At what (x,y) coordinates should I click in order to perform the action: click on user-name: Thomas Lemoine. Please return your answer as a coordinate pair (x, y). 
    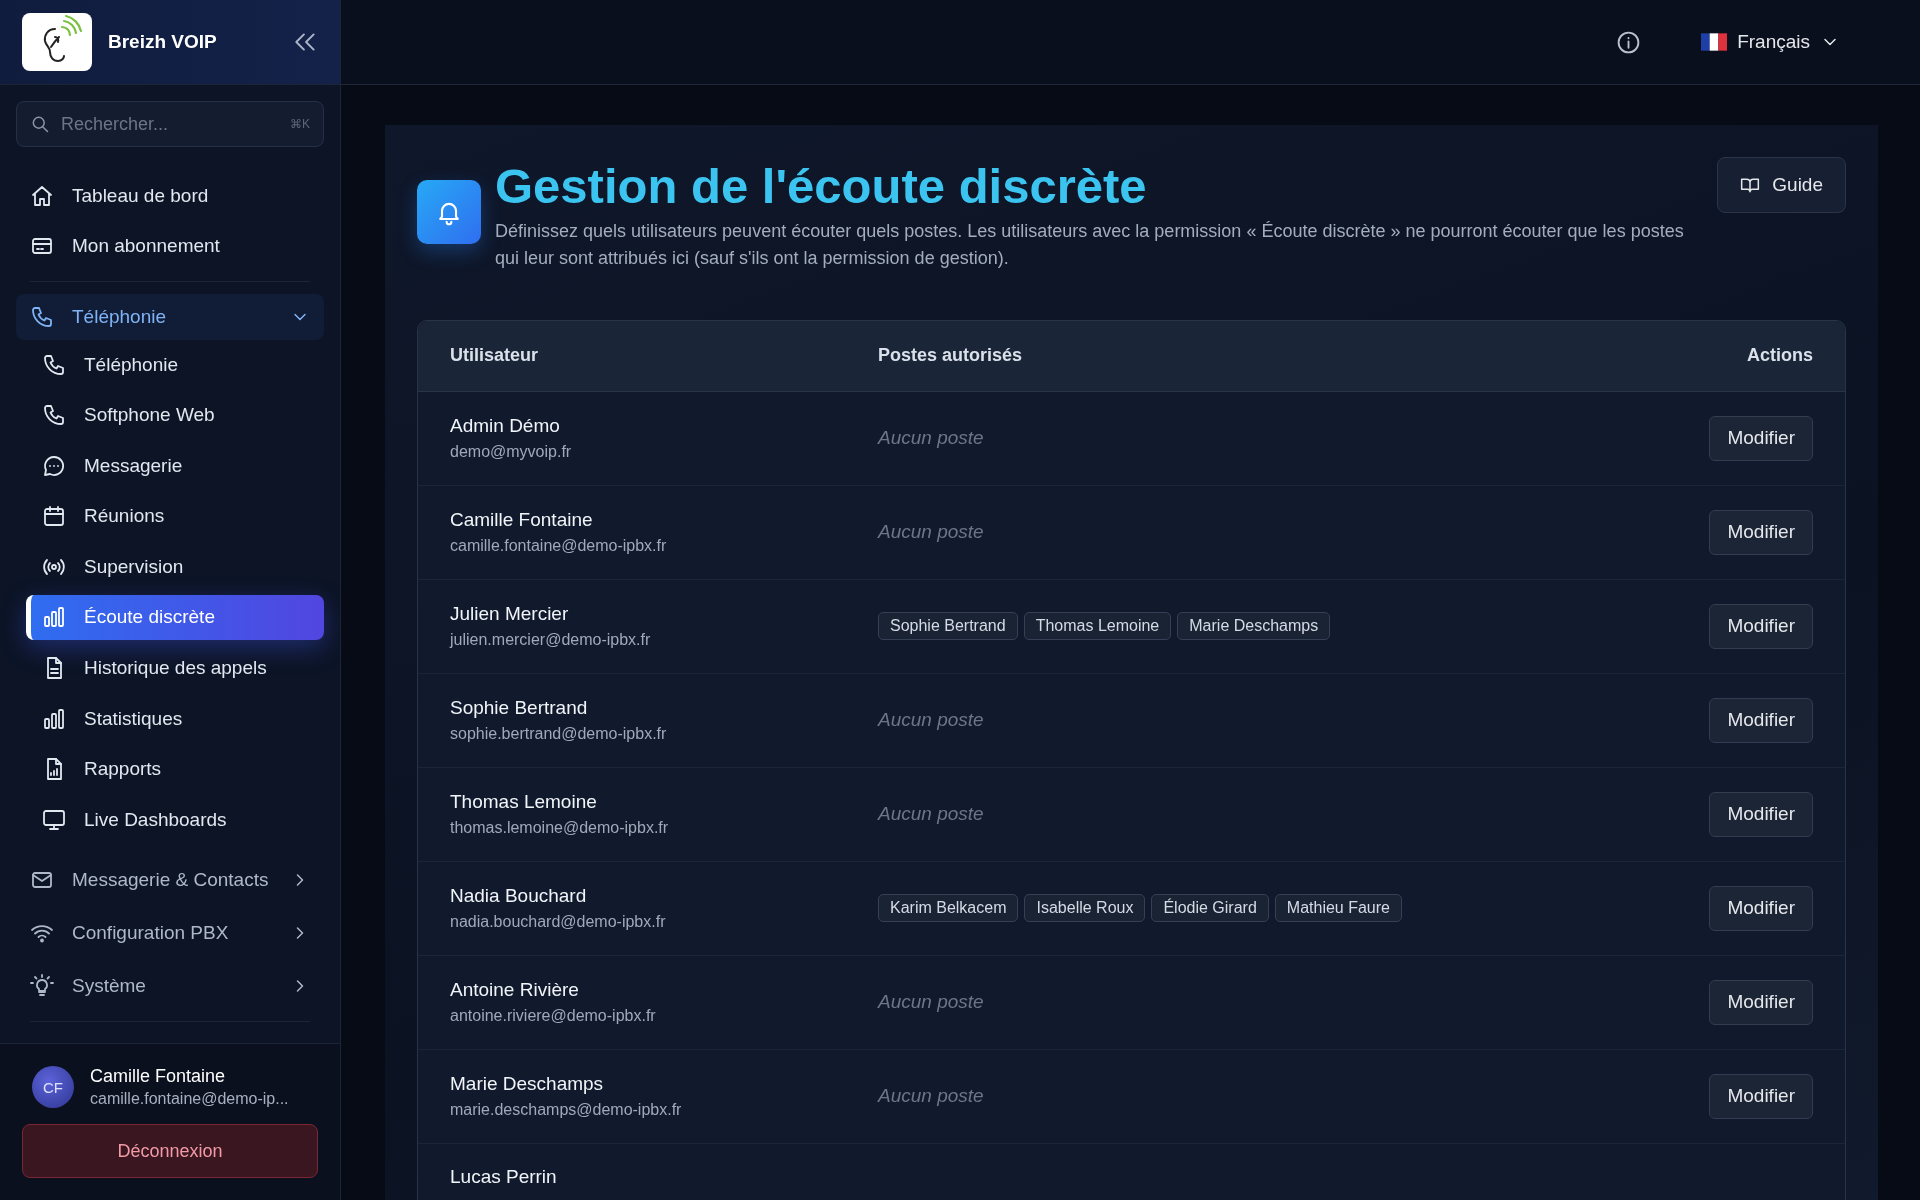
    Looking at the image, I should click on (524, 802).